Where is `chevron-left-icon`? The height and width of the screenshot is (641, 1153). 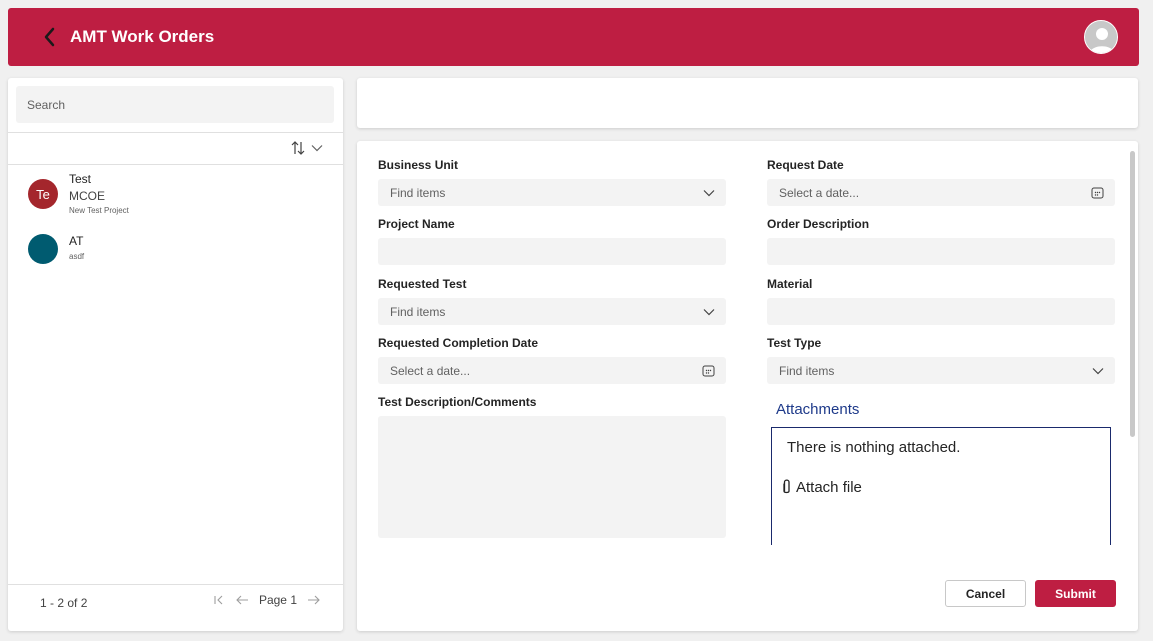
chevron-left-icon is located at coordinates (49, 37).